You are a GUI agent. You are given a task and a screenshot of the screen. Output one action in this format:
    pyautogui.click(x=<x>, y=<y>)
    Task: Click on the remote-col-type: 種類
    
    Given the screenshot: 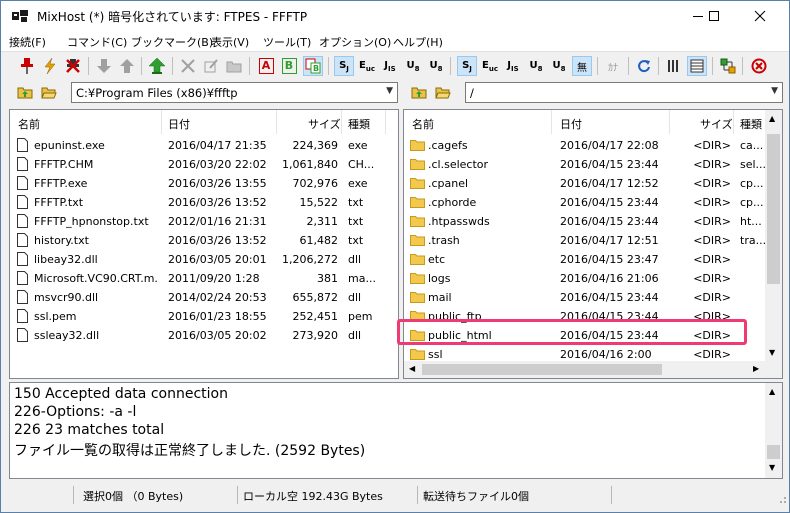 What is the action you would take?
    pyautogui.click(x=751, y=122)
    